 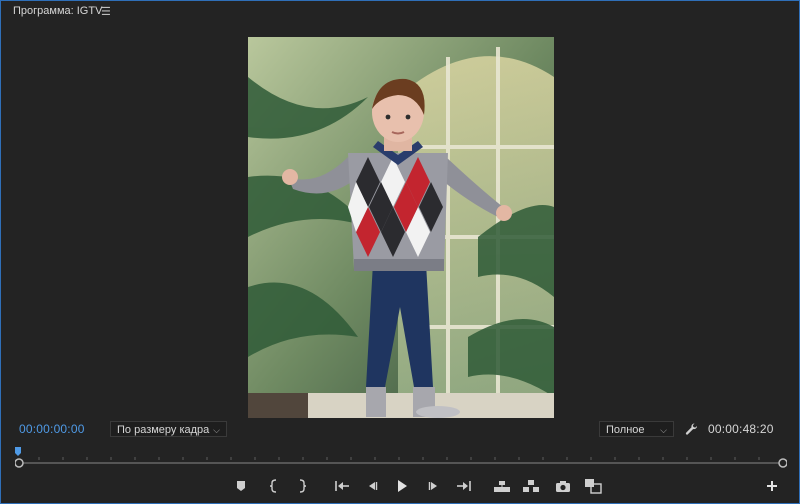 What do you see at coordinates (241, 486) in the screenshot?
I see `add-marker-icon` at bounding box center [241, 486].